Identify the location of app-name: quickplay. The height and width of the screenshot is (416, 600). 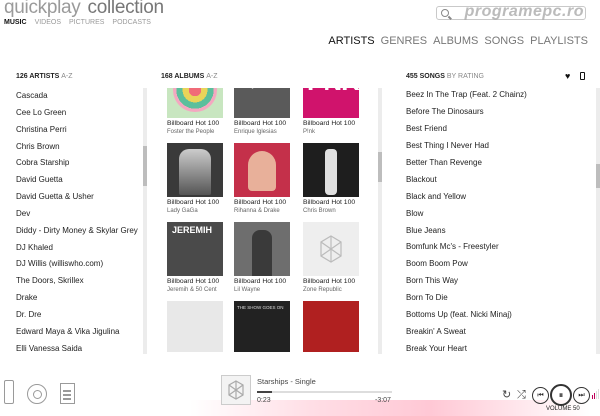
(42, 9).